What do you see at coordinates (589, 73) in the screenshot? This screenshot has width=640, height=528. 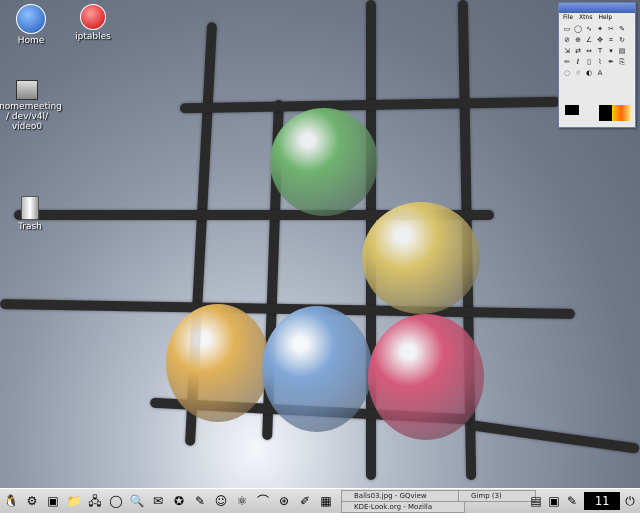 I see `dodge-icon: ◐` at bounding box center [589, 73].